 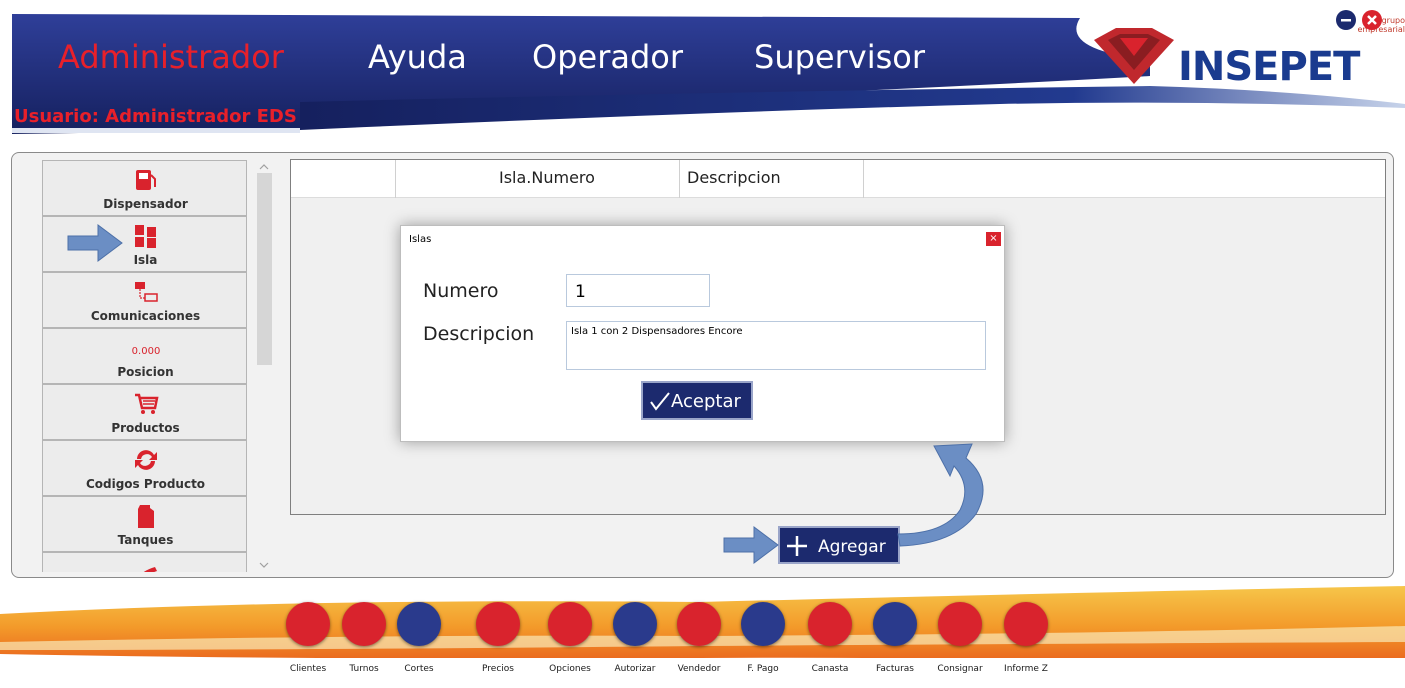 I want to click on minimize-icon, so click(x=1346, y=20).